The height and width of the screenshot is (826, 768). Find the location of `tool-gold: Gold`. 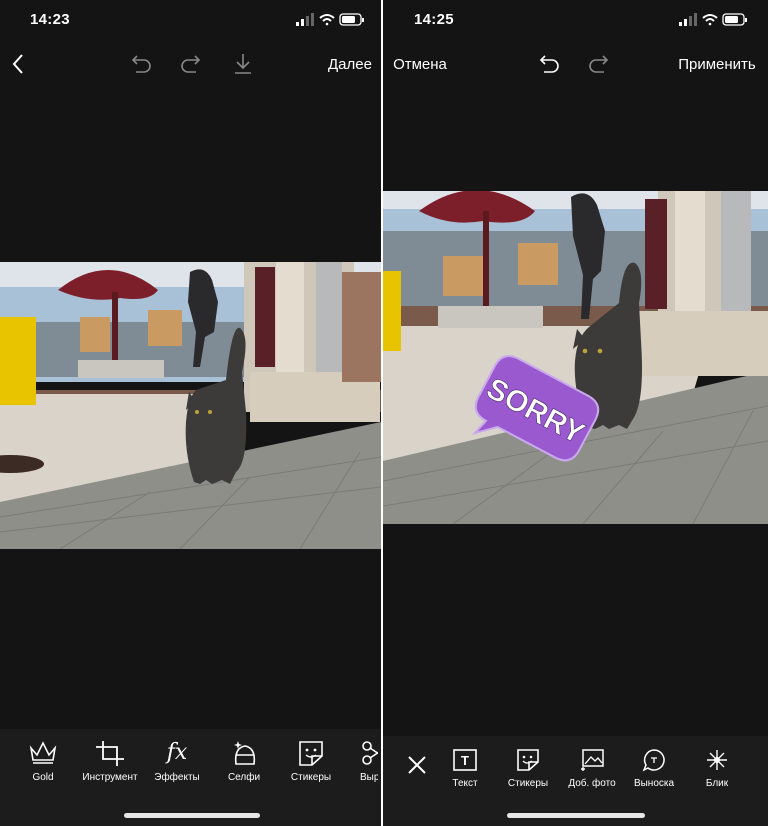

tool-gold: Gold is located at coordinates (43, 761).